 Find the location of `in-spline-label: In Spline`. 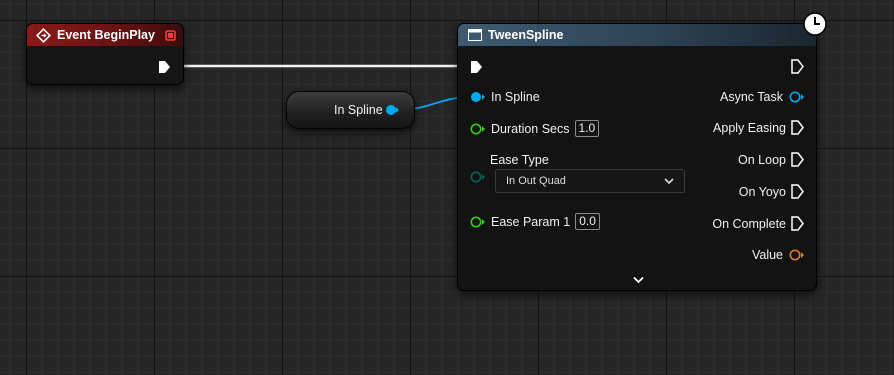

in-spline-label: In Spline is located at coordinates (515, 97).